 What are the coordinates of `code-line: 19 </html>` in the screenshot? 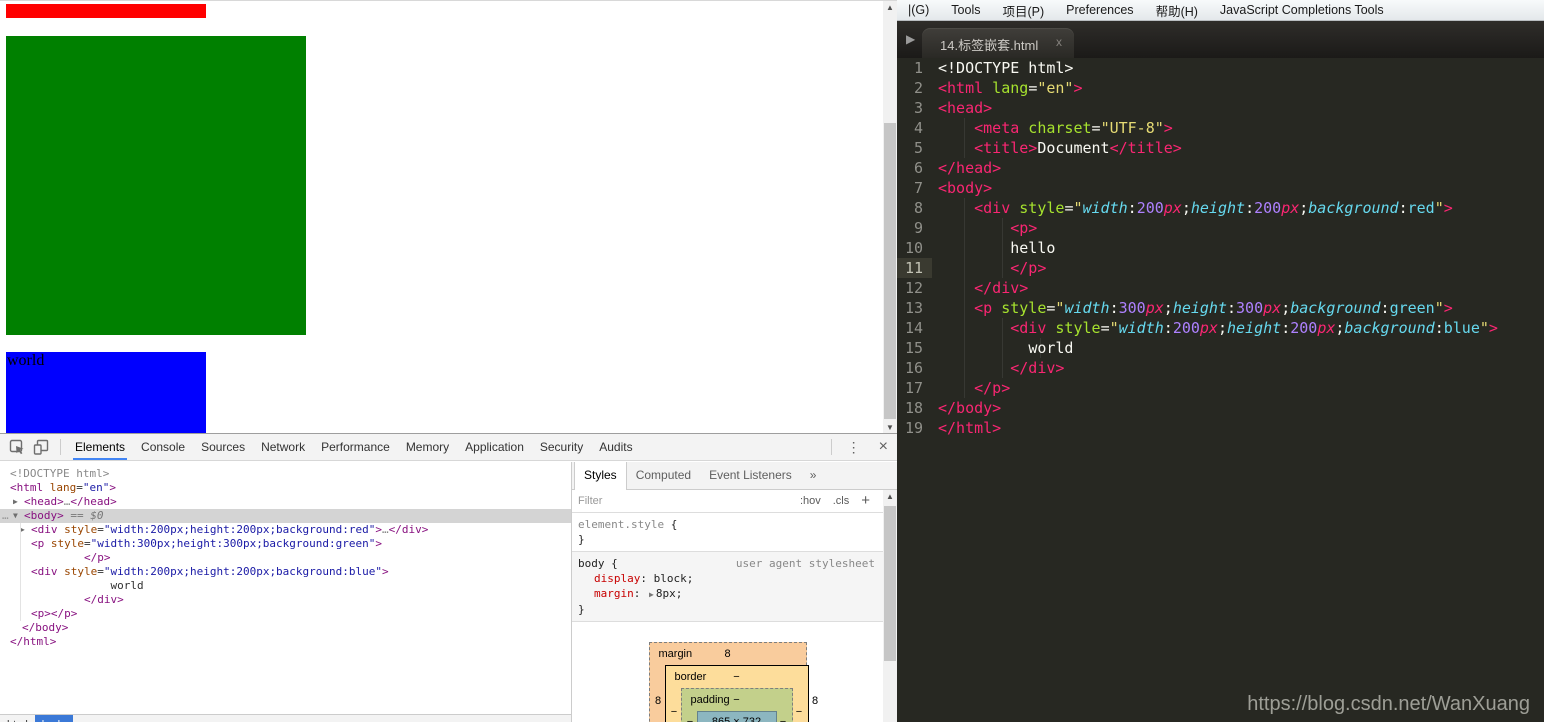 It's located at (1220, 428).